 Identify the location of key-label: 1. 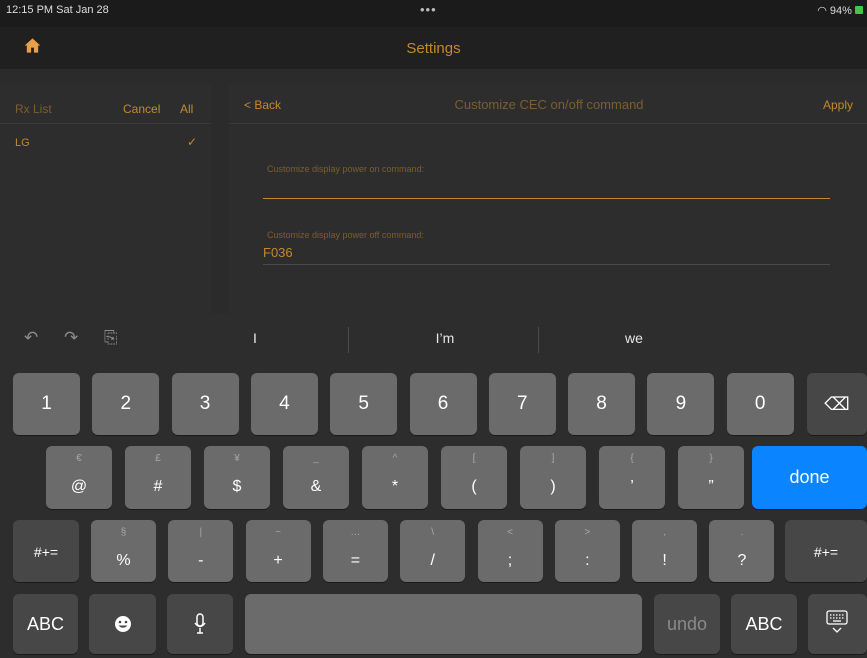
(46, 403).